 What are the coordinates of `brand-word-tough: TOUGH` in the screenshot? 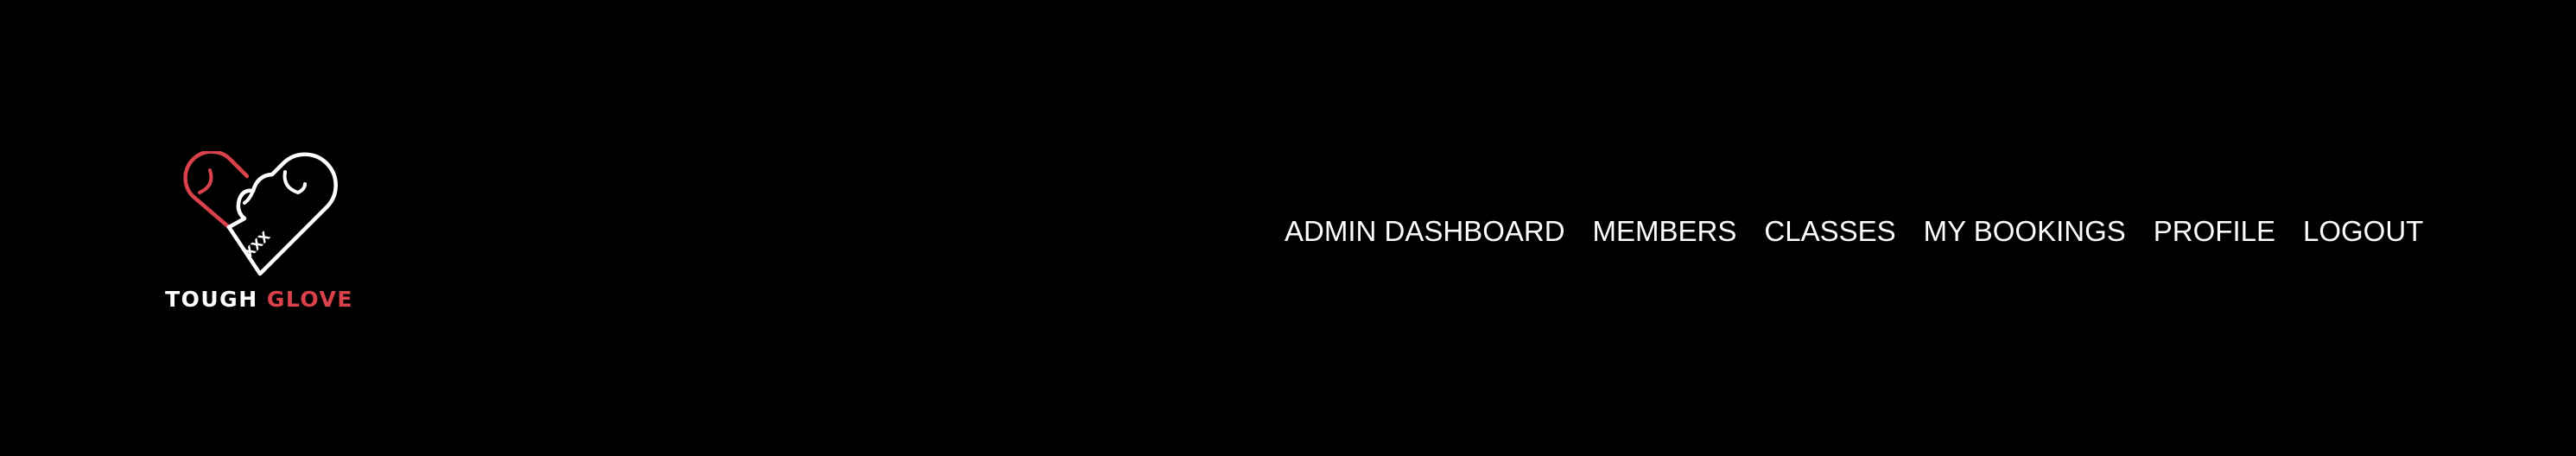 It's located at (211, 299).